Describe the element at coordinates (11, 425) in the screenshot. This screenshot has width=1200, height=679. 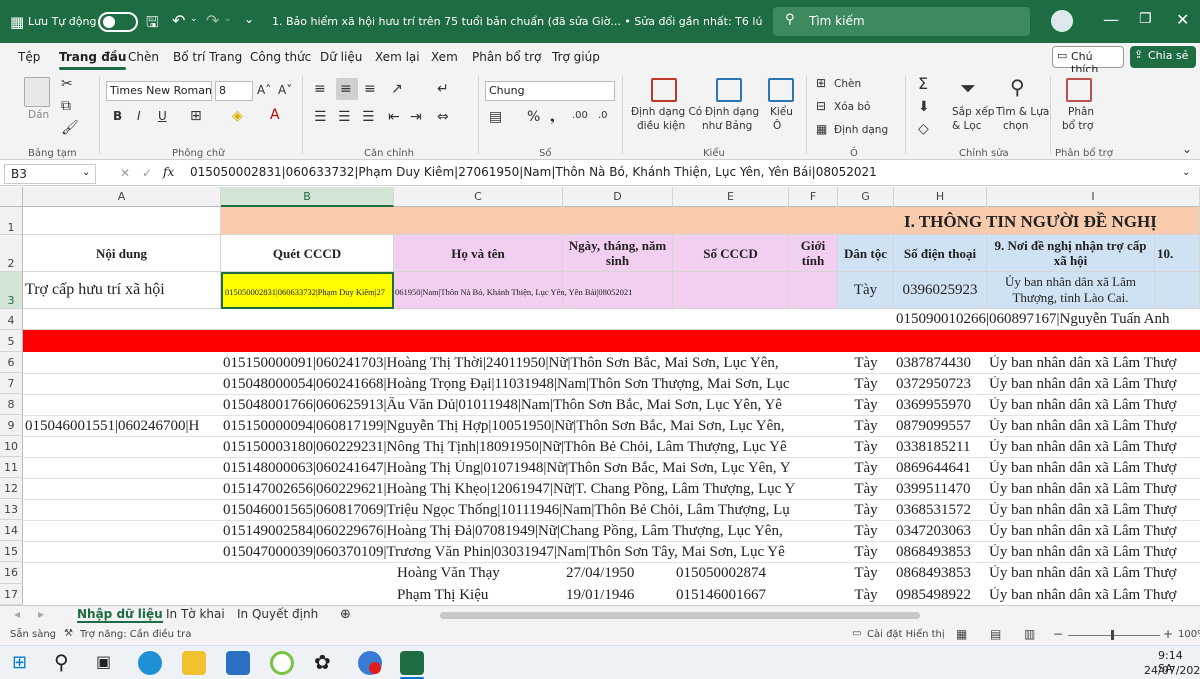
I see `row-header-9: 9` at that location.